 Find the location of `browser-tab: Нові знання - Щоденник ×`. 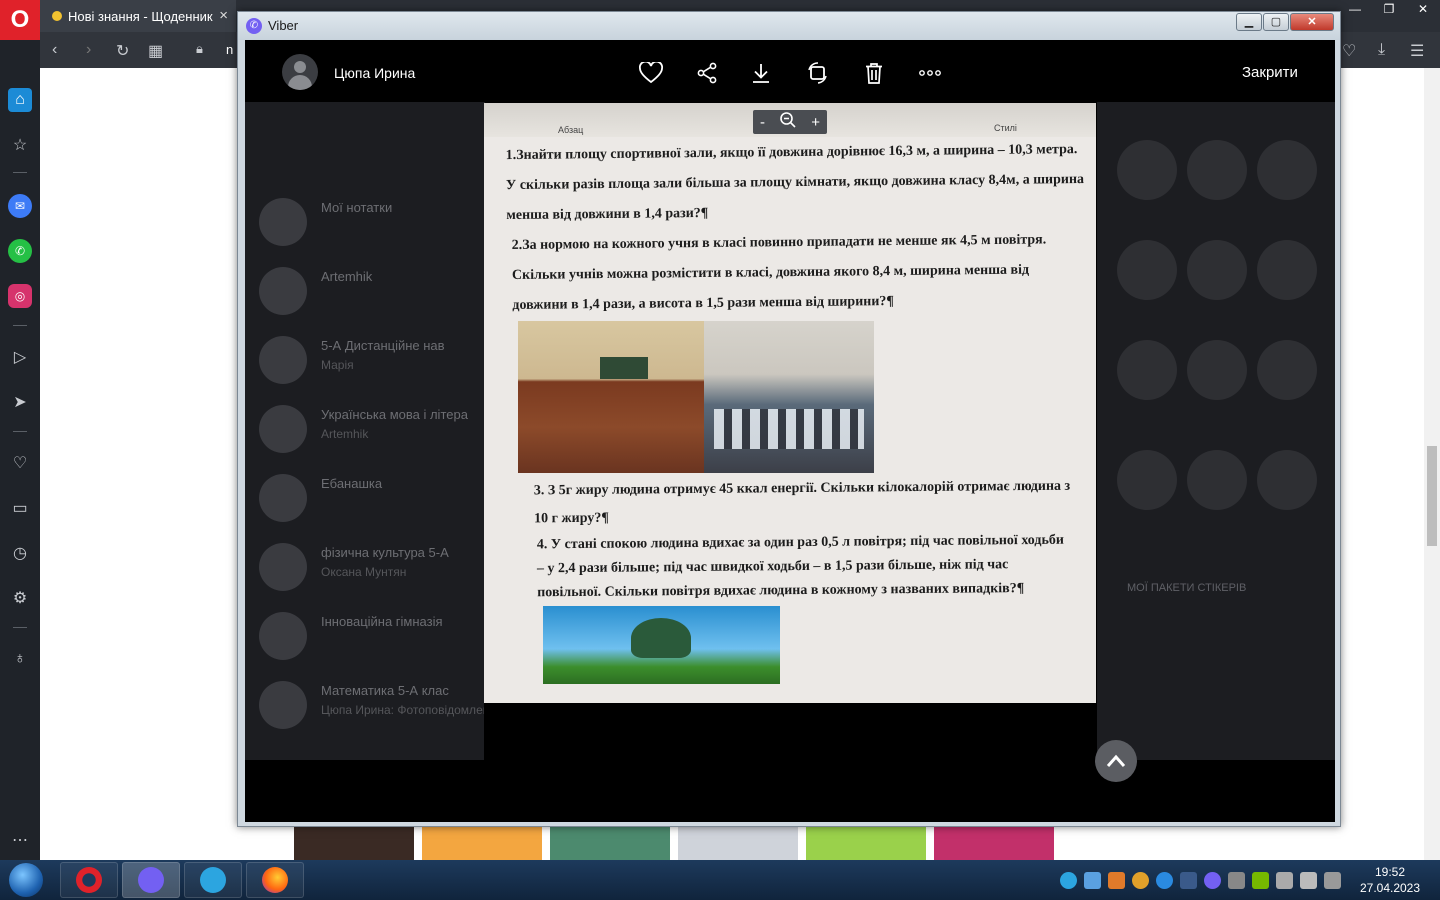

browser-tab: Нові знання - Щоденник × is located at coordinates (138, 16).